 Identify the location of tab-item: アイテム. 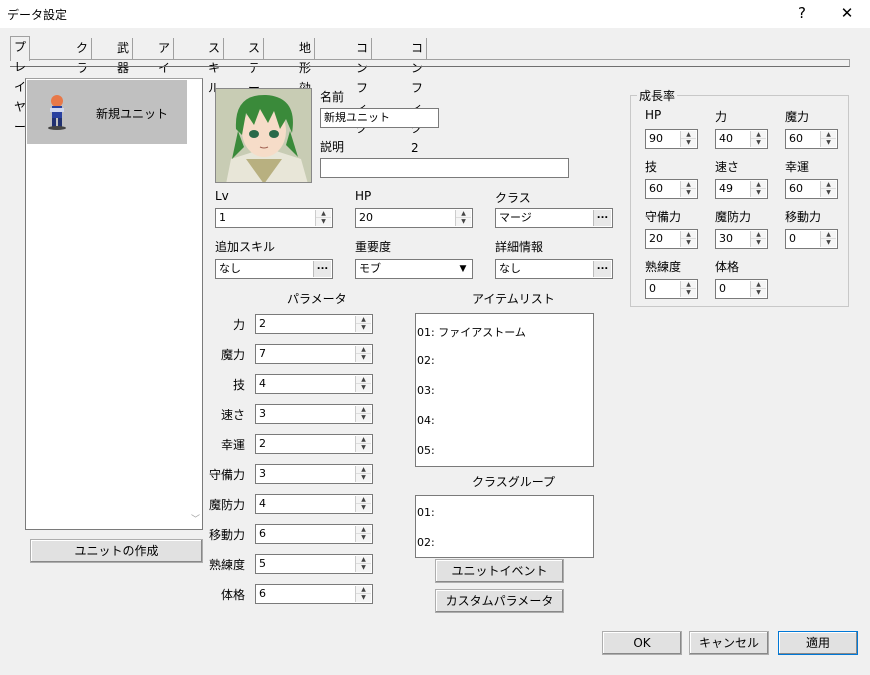
(164, 76).